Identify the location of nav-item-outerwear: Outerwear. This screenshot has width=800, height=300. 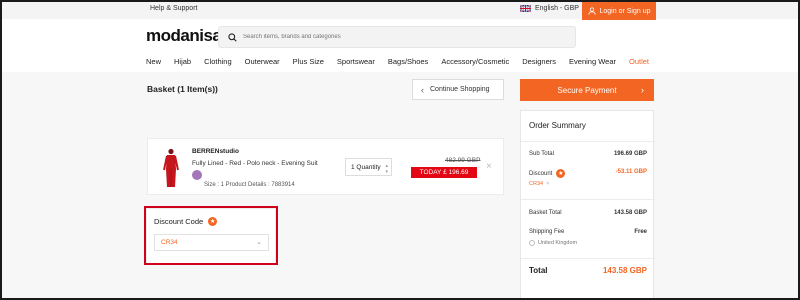
(262, 61).